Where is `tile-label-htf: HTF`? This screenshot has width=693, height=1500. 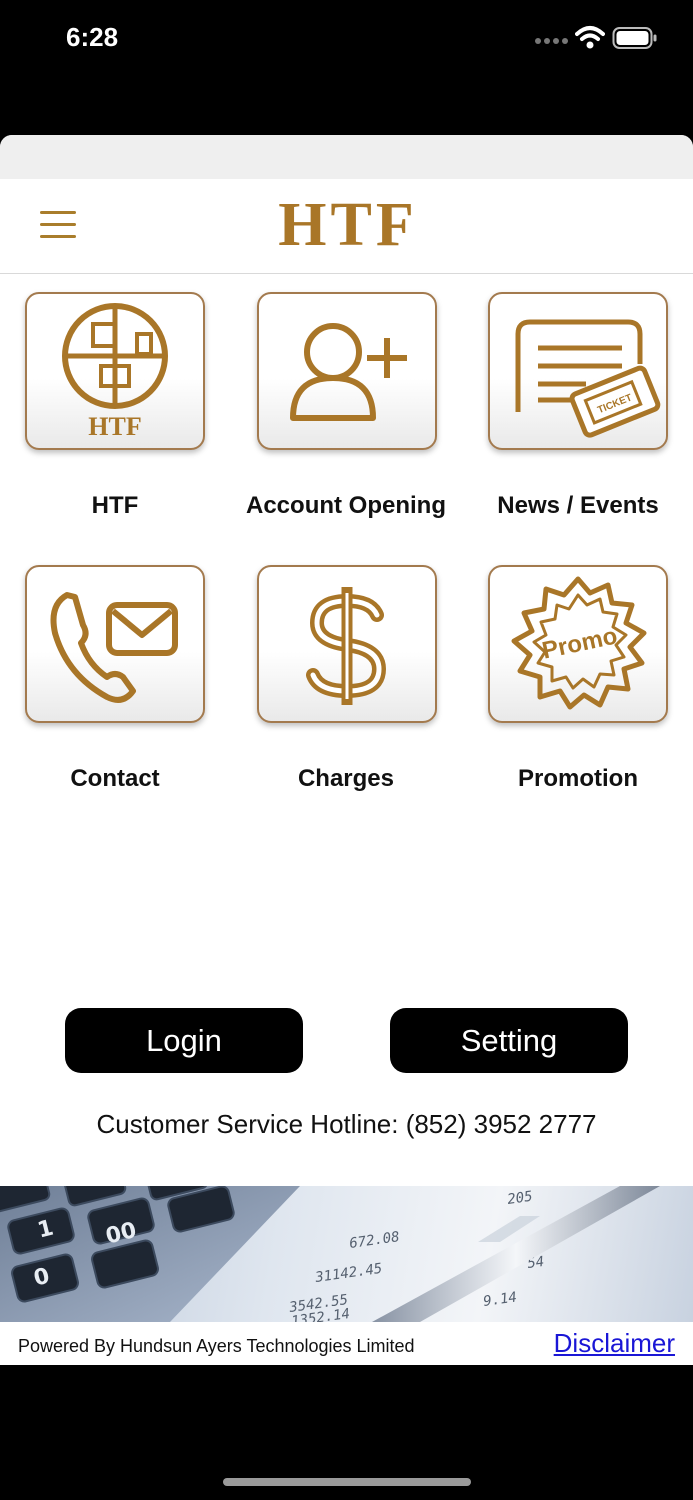
tile-label-htf: HTF is located at coordinates (115, 505).